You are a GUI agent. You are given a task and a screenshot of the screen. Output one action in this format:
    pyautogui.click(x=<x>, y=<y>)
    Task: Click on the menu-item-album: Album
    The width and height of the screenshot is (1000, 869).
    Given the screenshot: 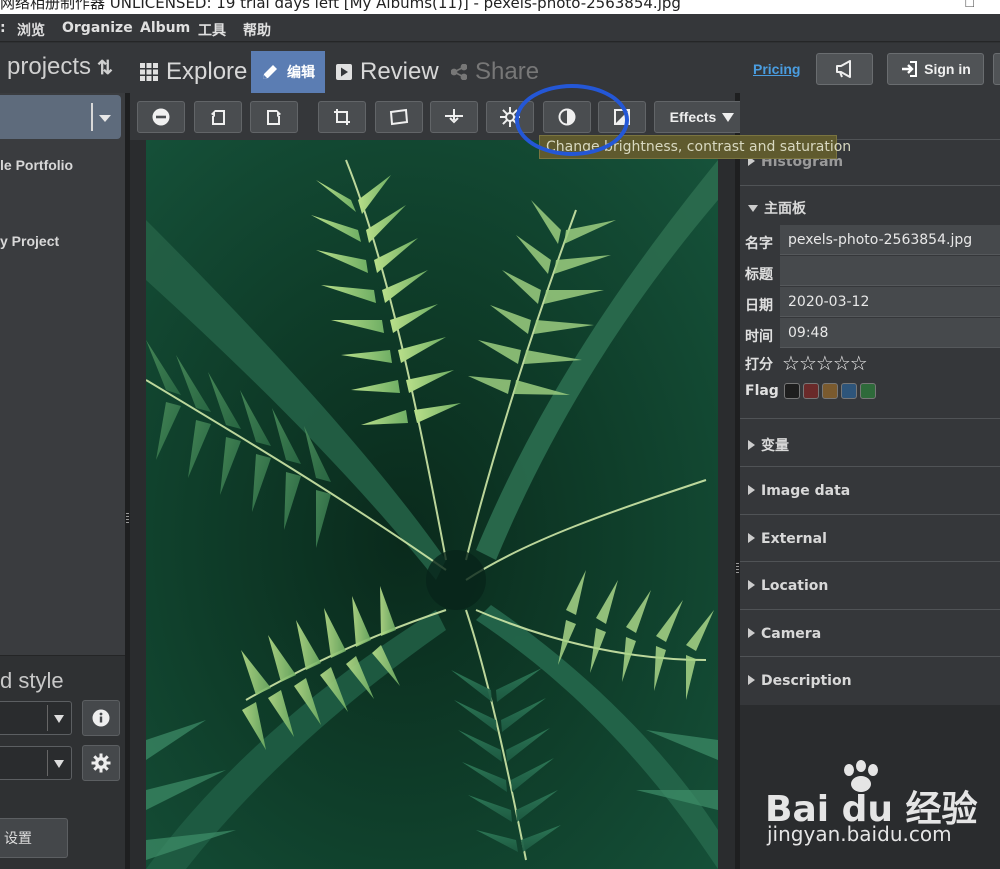 What is the action you would take?
    pyautogui.click(x=165, y=28)
    